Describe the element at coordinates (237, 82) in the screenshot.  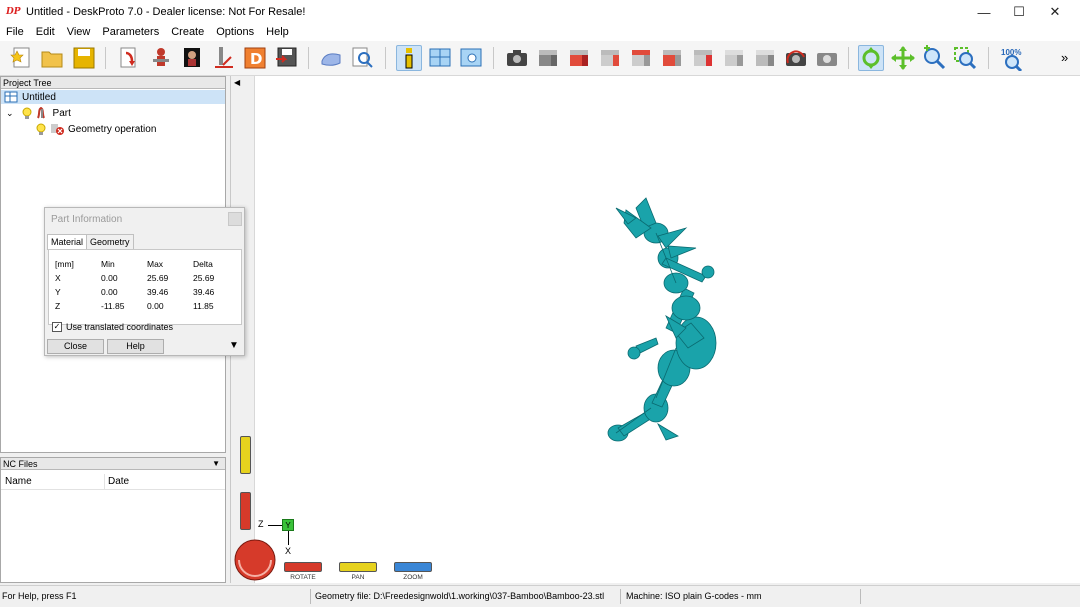
I see `collapse-arrow-icon: ◀` at that location.